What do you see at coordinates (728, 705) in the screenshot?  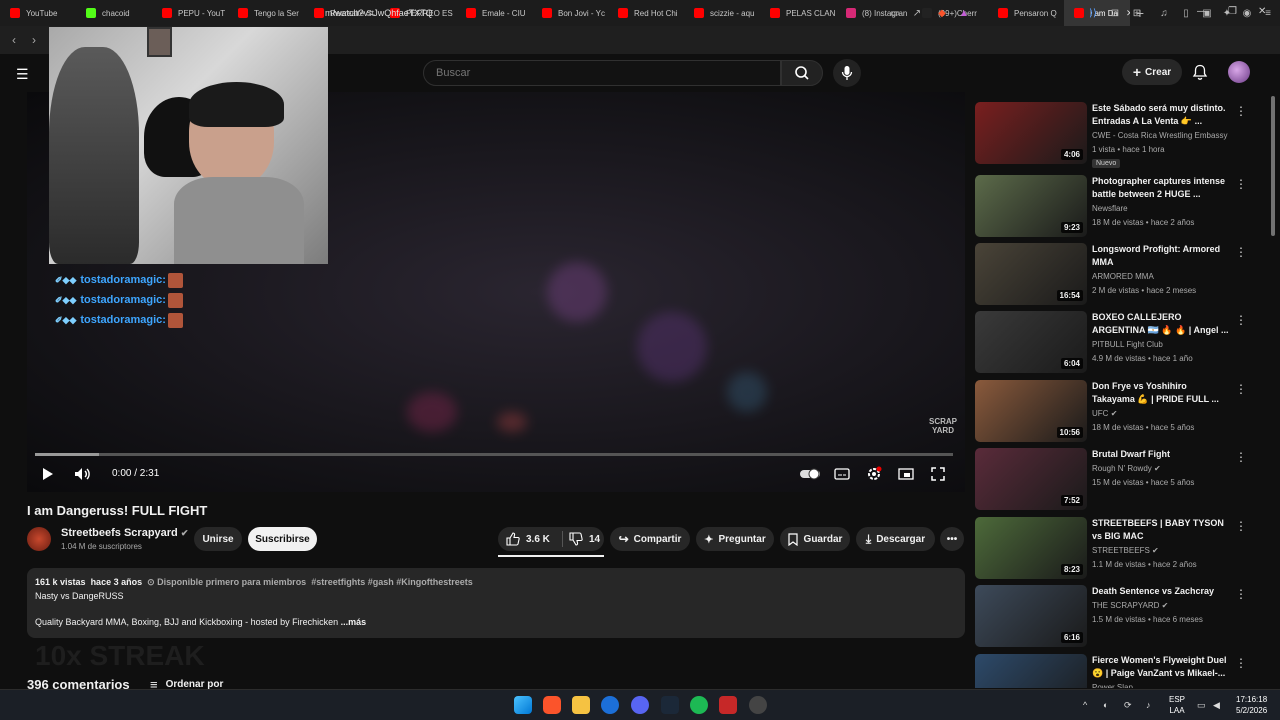 I see `app-icon` at bounding box center [728, 705].